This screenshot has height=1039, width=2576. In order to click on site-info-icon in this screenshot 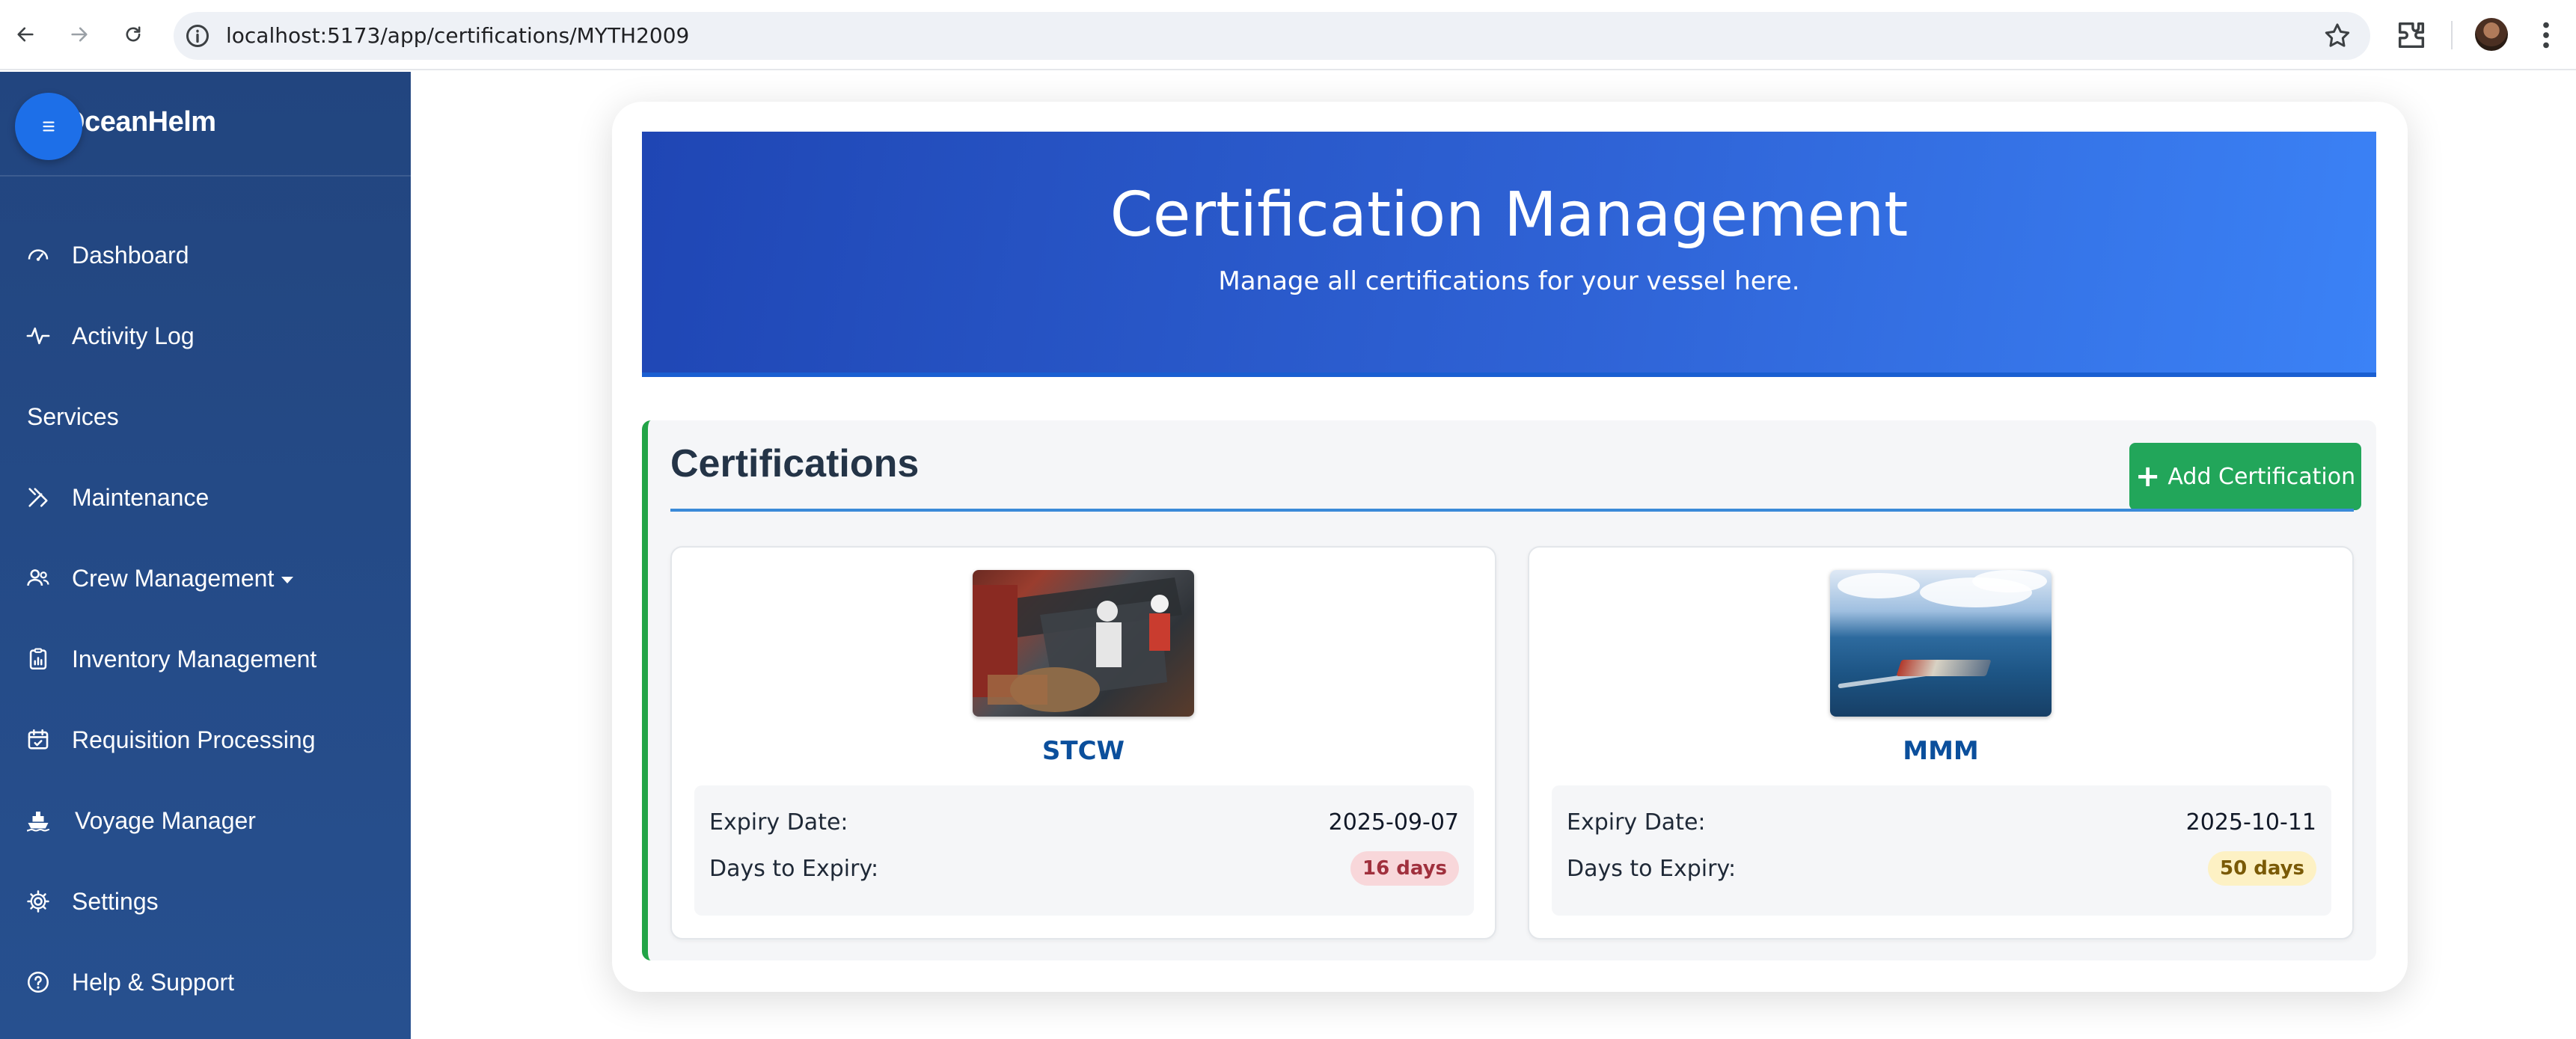, I will do `click(197, 36)`.